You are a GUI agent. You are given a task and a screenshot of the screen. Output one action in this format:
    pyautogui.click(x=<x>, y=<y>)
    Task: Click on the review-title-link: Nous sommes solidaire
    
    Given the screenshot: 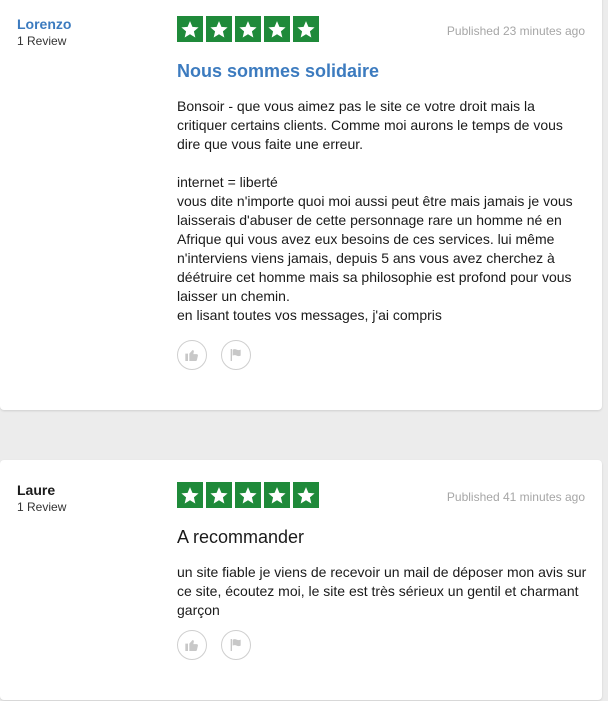 What is the action you would take?
    pyautogui.click(x=278, y=71)
    